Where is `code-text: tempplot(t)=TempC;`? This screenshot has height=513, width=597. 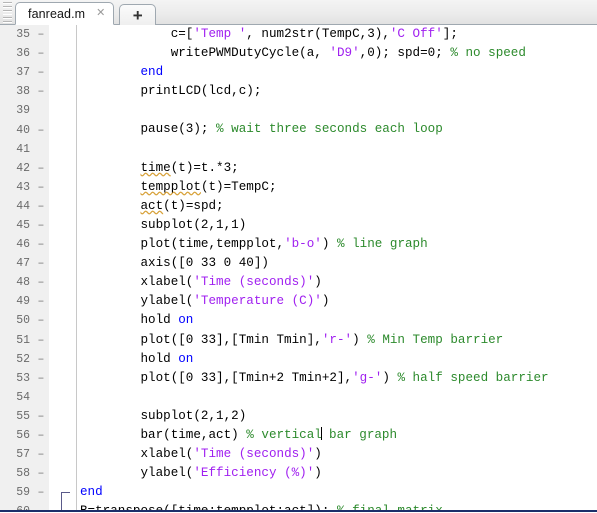 code-text: tempplot(t)=TempC; is located at coordinates (336, 187).